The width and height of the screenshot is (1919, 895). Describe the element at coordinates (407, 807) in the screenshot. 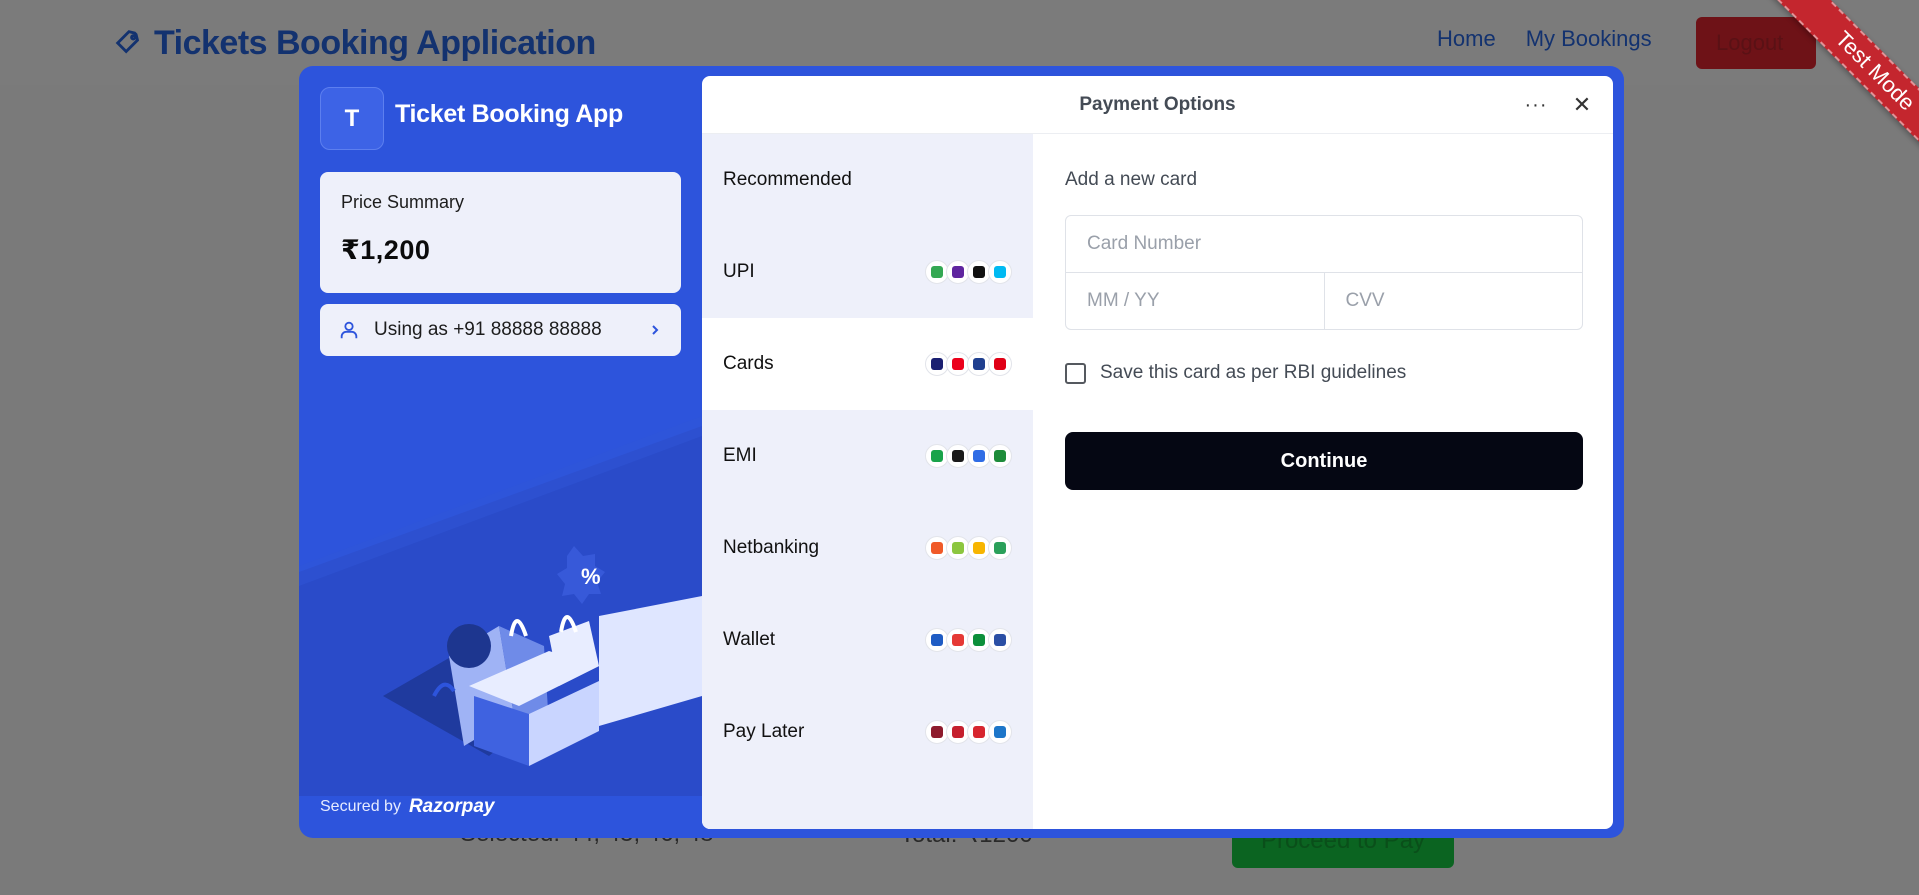

I see `secured-by: Secured by Razorpay` at that location.